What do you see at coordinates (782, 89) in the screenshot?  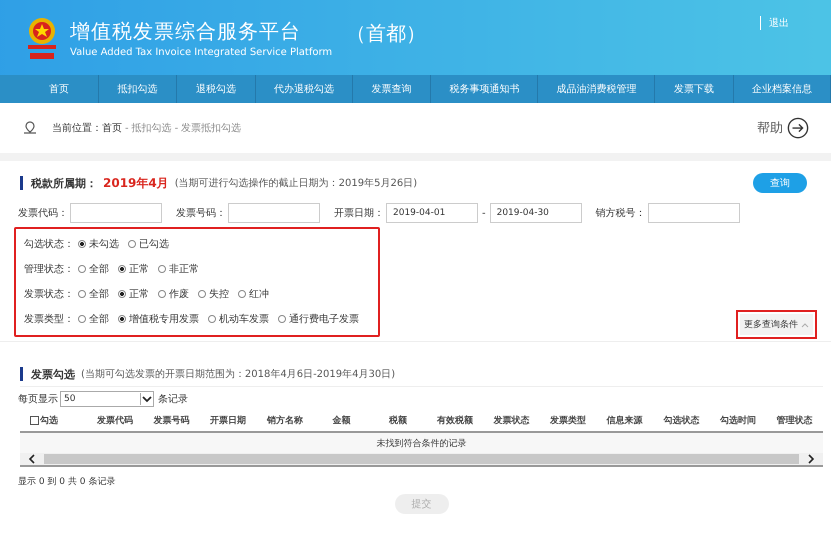 I see `nav-tab: 企业档案信息` at bounding box center [782, 89].